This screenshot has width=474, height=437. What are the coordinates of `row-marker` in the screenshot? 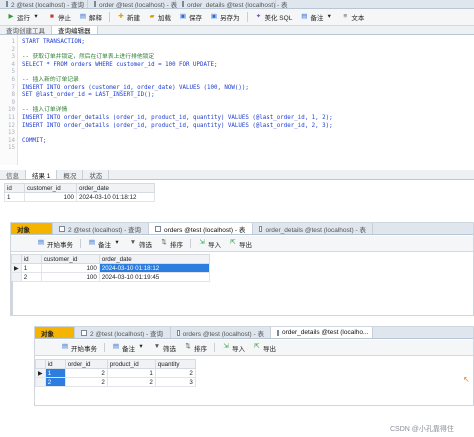 It's located at (40, 382).